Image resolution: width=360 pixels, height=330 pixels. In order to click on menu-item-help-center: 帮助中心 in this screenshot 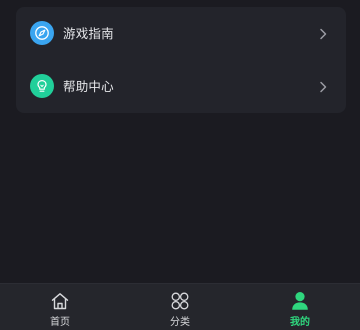, I will do `click(181, 86)`.